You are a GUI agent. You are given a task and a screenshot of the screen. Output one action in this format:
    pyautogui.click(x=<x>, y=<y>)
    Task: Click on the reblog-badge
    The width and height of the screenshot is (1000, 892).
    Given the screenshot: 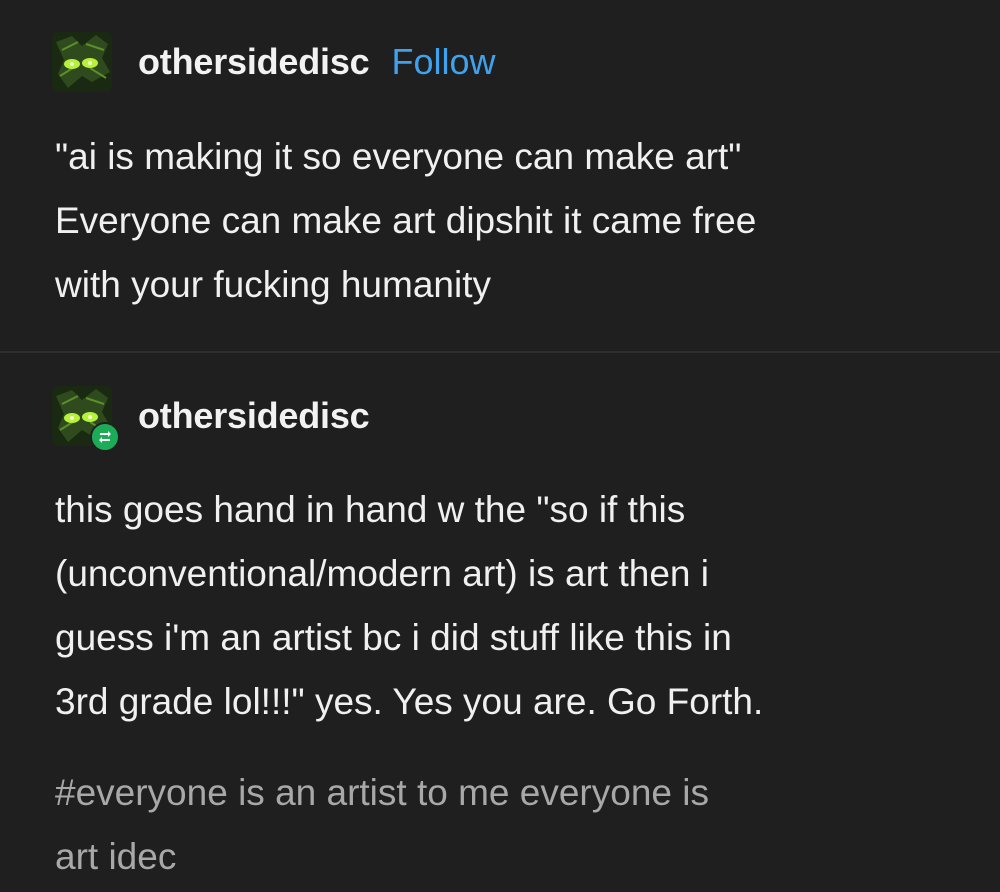 What is the action you would take?
    pyautogui.click(x=105, y=437)
    